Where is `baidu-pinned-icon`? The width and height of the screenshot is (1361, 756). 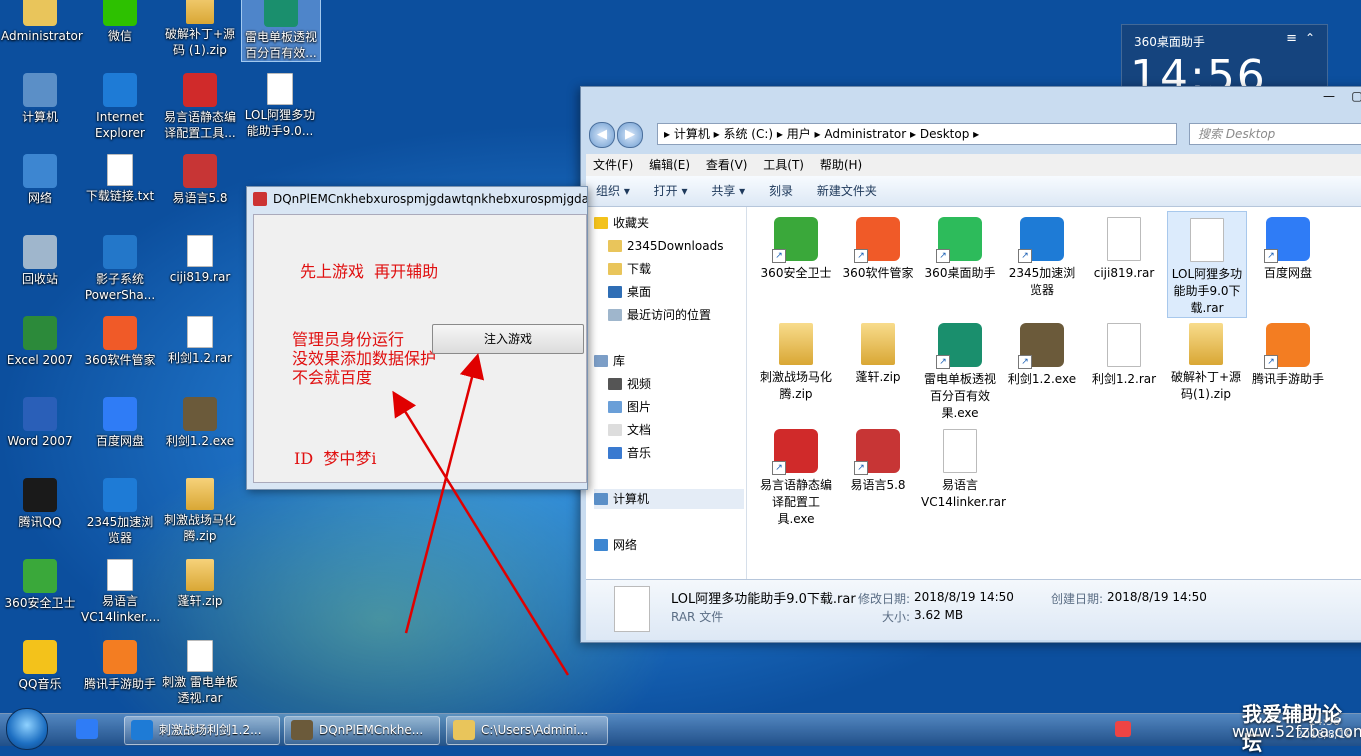
baidu-pinned-icon is located at coordinates (90, 729).